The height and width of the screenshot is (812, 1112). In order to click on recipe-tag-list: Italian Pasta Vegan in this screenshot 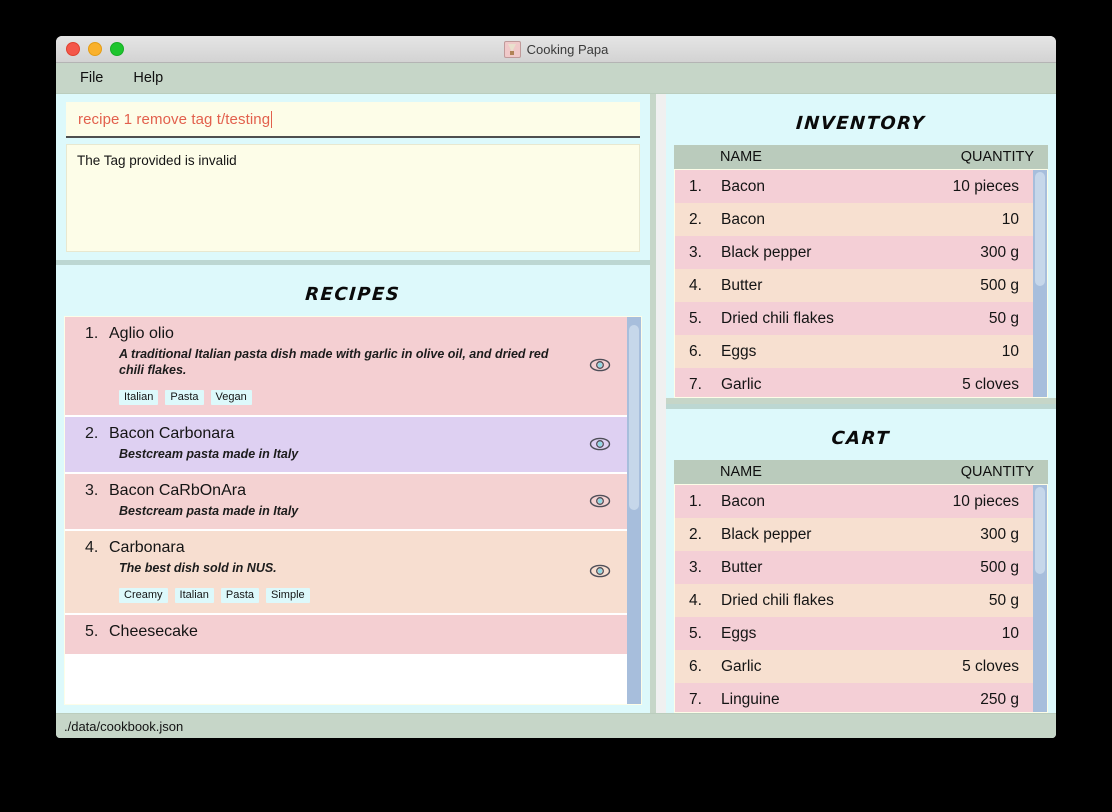, I will do `click(342, 397)`.